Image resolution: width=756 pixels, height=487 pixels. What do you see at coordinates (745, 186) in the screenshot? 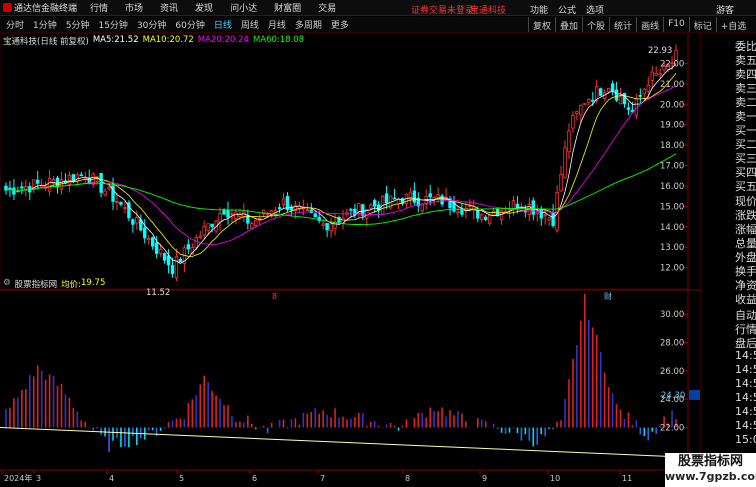
I see `sidebar-label: 买五` at bounding box center [745, 186].